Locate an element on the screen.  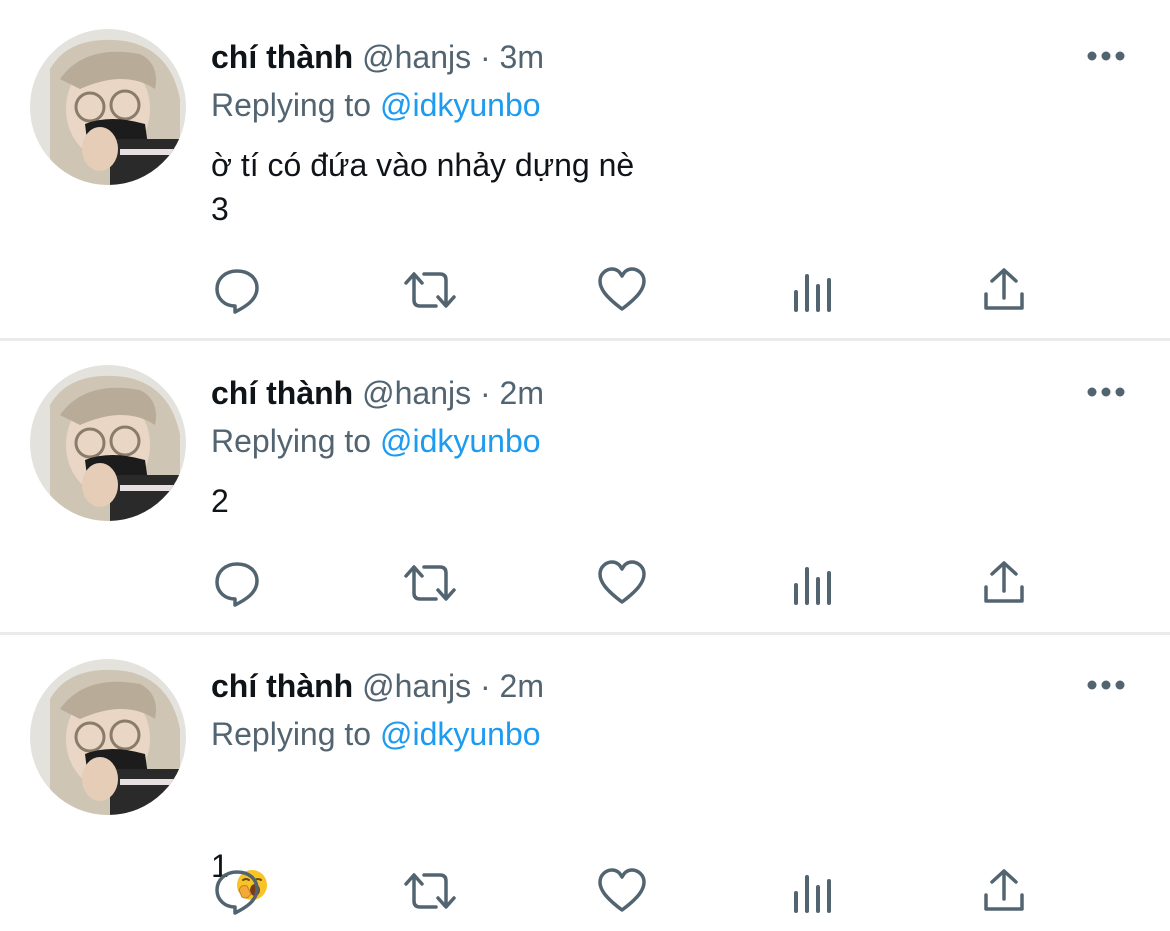
tweet-header: chí thành @hanjs · 3m is located at coordinates (377, 57).